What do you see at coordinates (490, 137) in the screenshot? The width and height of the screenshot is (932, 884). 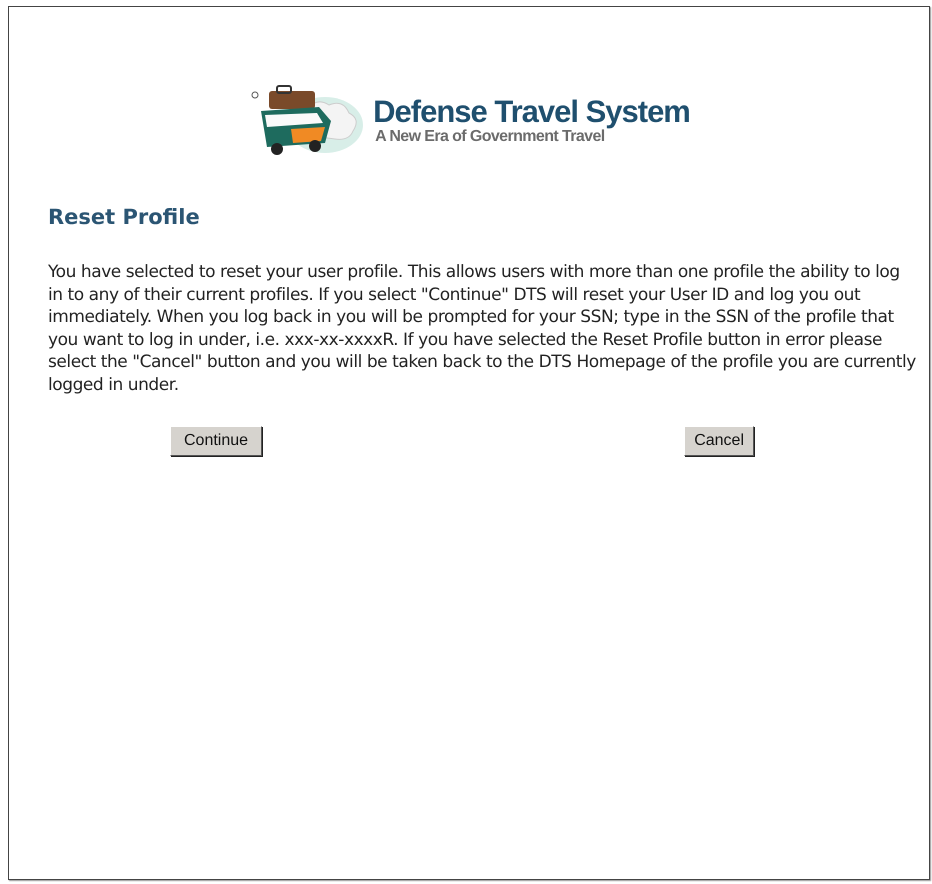 I see `logo-tagline: A New Era of Government Travel` at bounding box center [490, 137].